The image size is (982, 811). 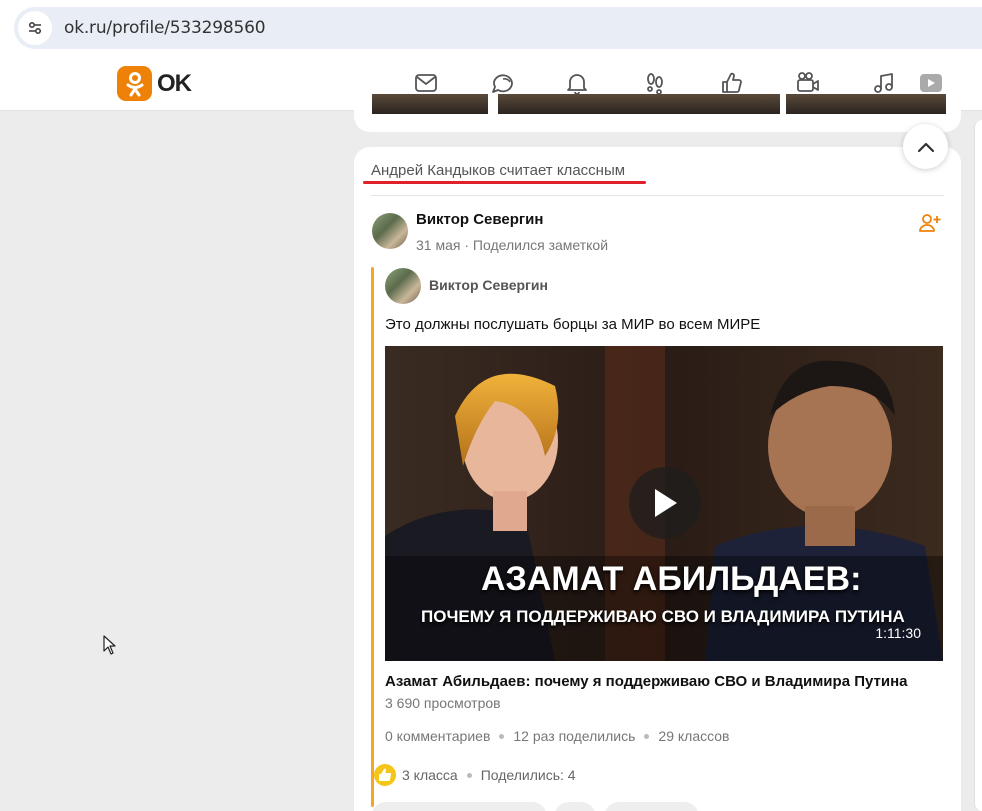 I want to click on chevron-up-icon, so click(x=925, y=147).